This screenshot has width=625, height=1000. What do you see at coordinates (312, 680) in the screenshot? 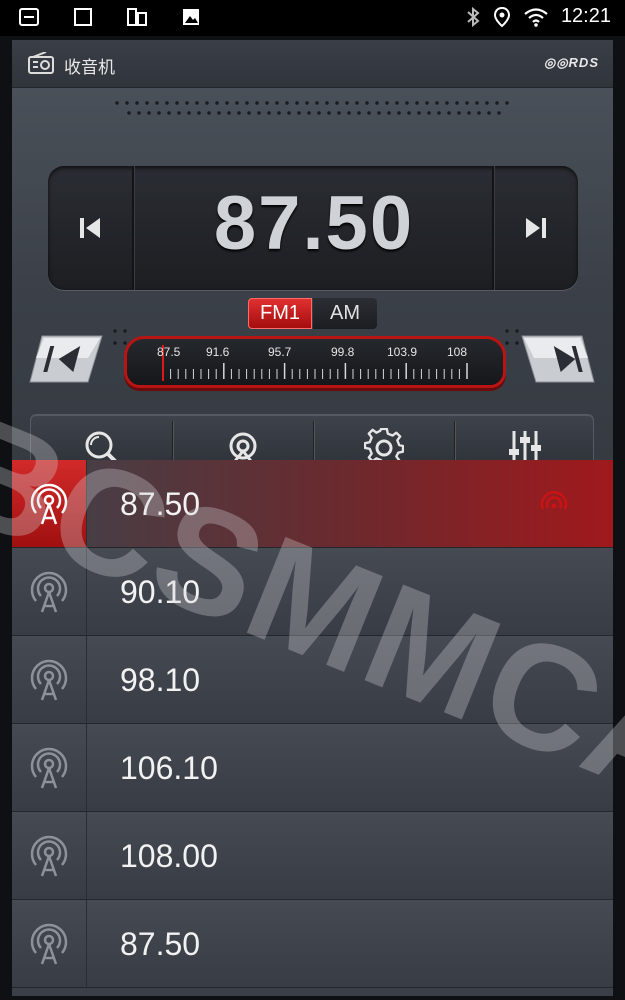
I see `preset-item: 98.10` at bounding box center [312, 680].